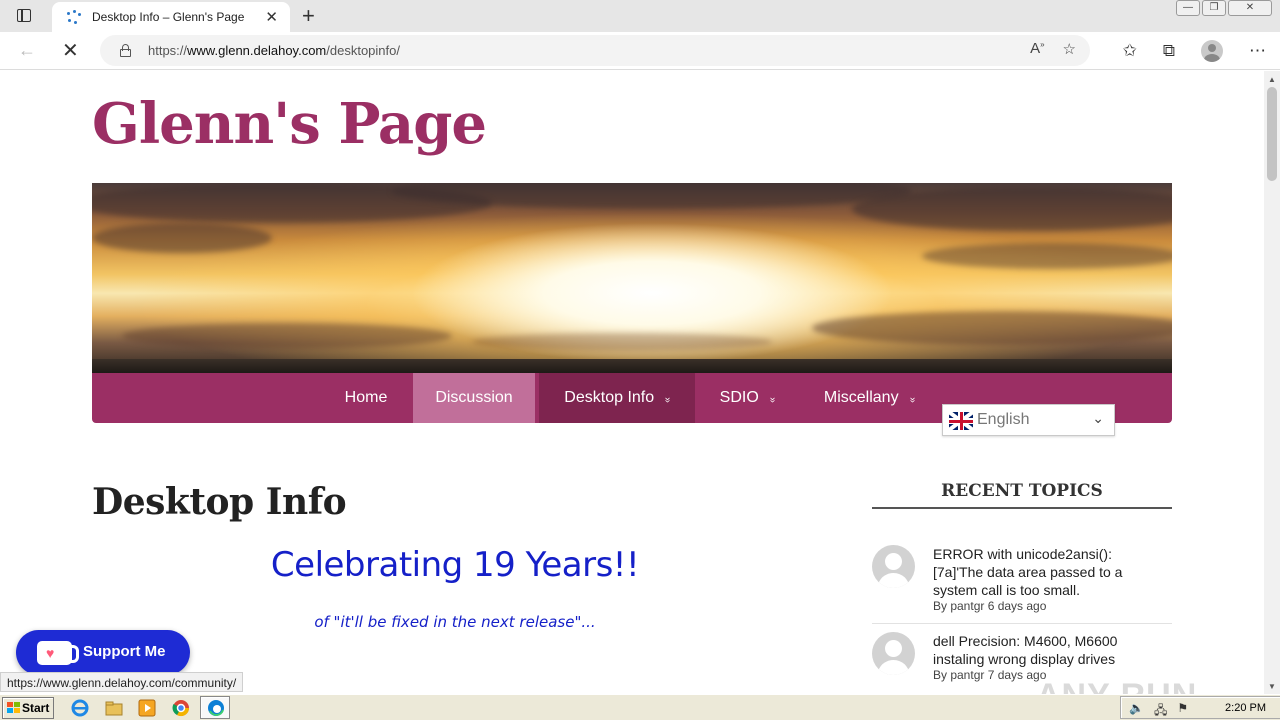  What do you see at coordinates (74, 17) in the screenshot?
I see `site-favicon-icon` at bounding box center [74, 17].